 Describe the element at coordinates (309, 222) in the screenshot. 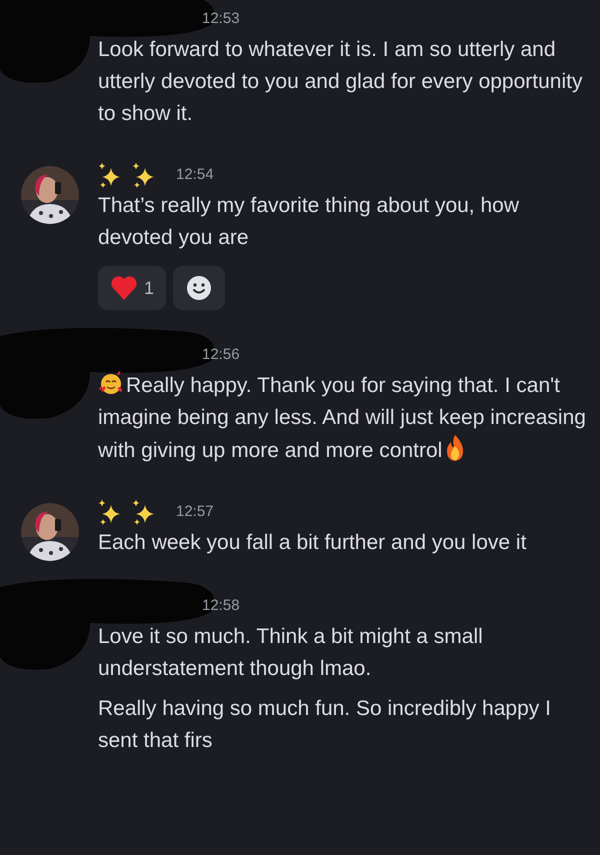

I see `message-text: That’s really my favorite thing about you, how devoted you are` at that location.